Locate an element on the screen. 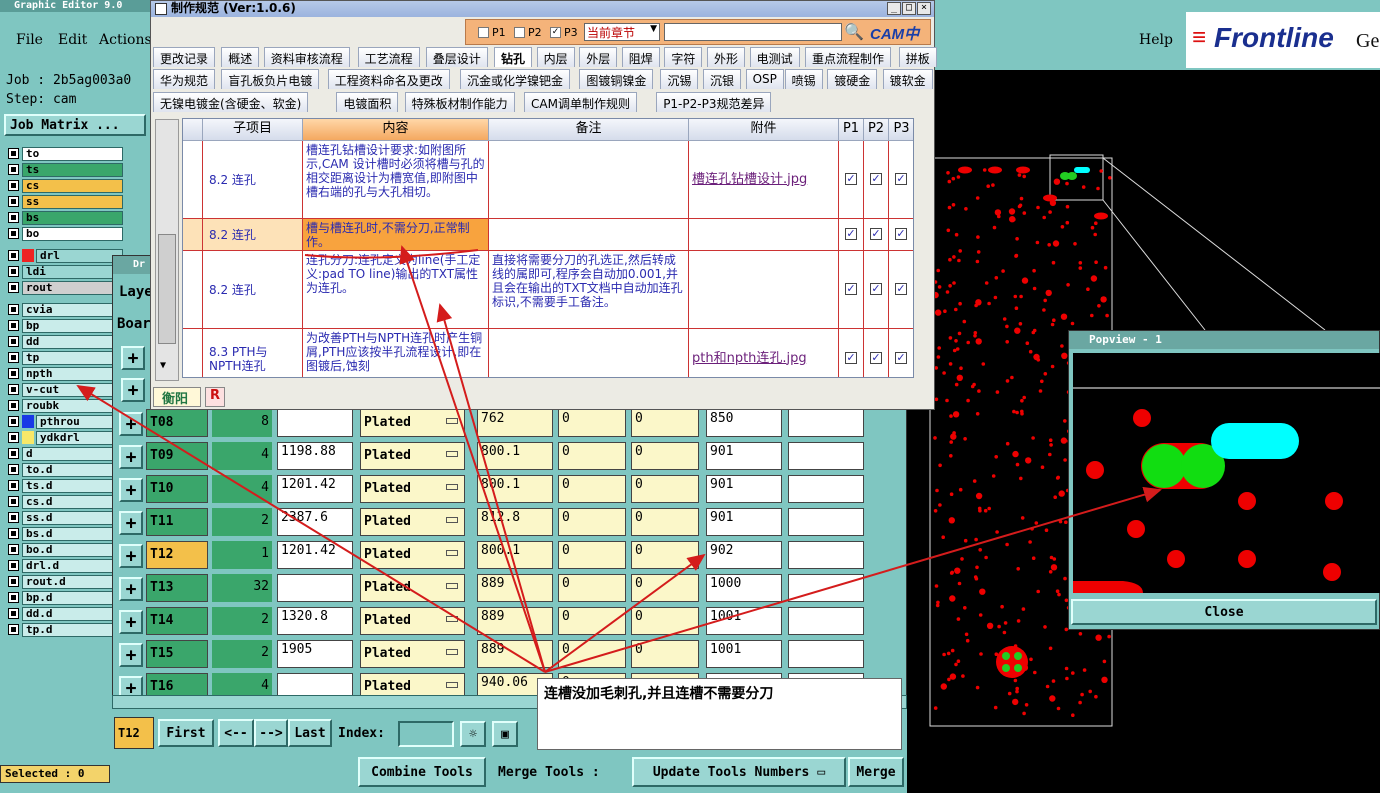 Image resolution: width=1380 pixels, height=793 pixels. row-attachment-link: pth和npth连孔.jpg is located at coordinates (764, 353).